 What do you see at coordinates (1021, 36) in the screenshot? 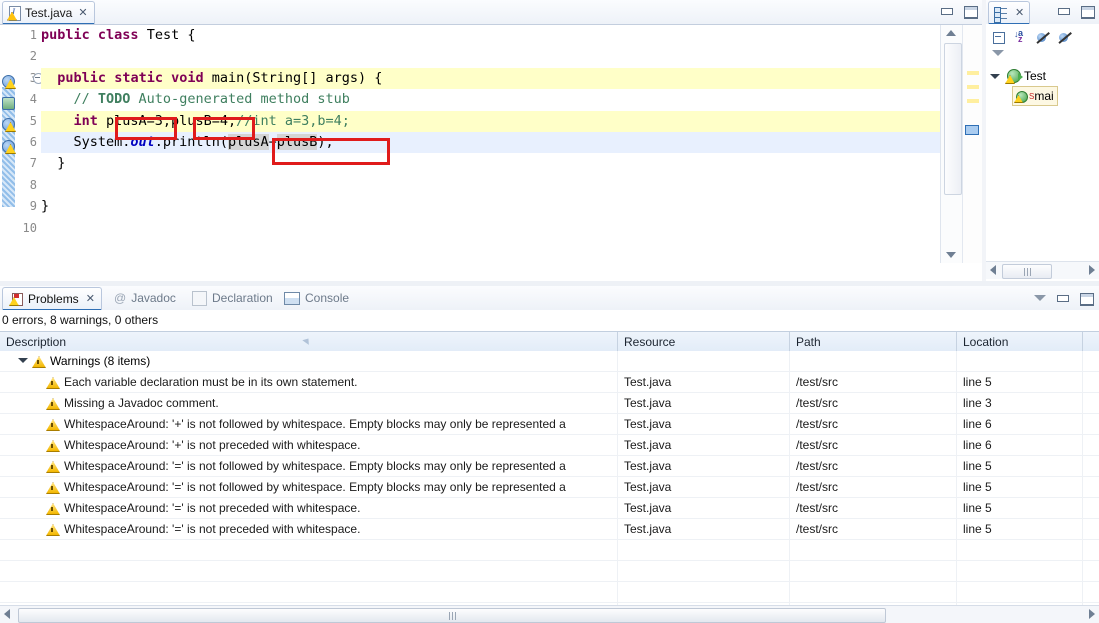
I see `sort-az-icon: a z ↓` at bounding box center [1021, 36].